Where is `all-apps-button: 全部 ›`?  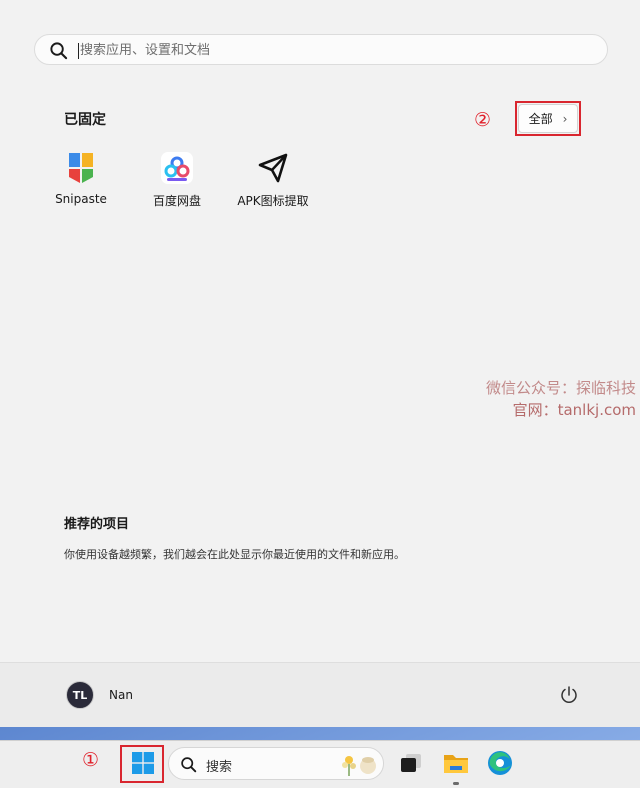
all-apps-button: 全部 › is located at coordinates (548, 118).